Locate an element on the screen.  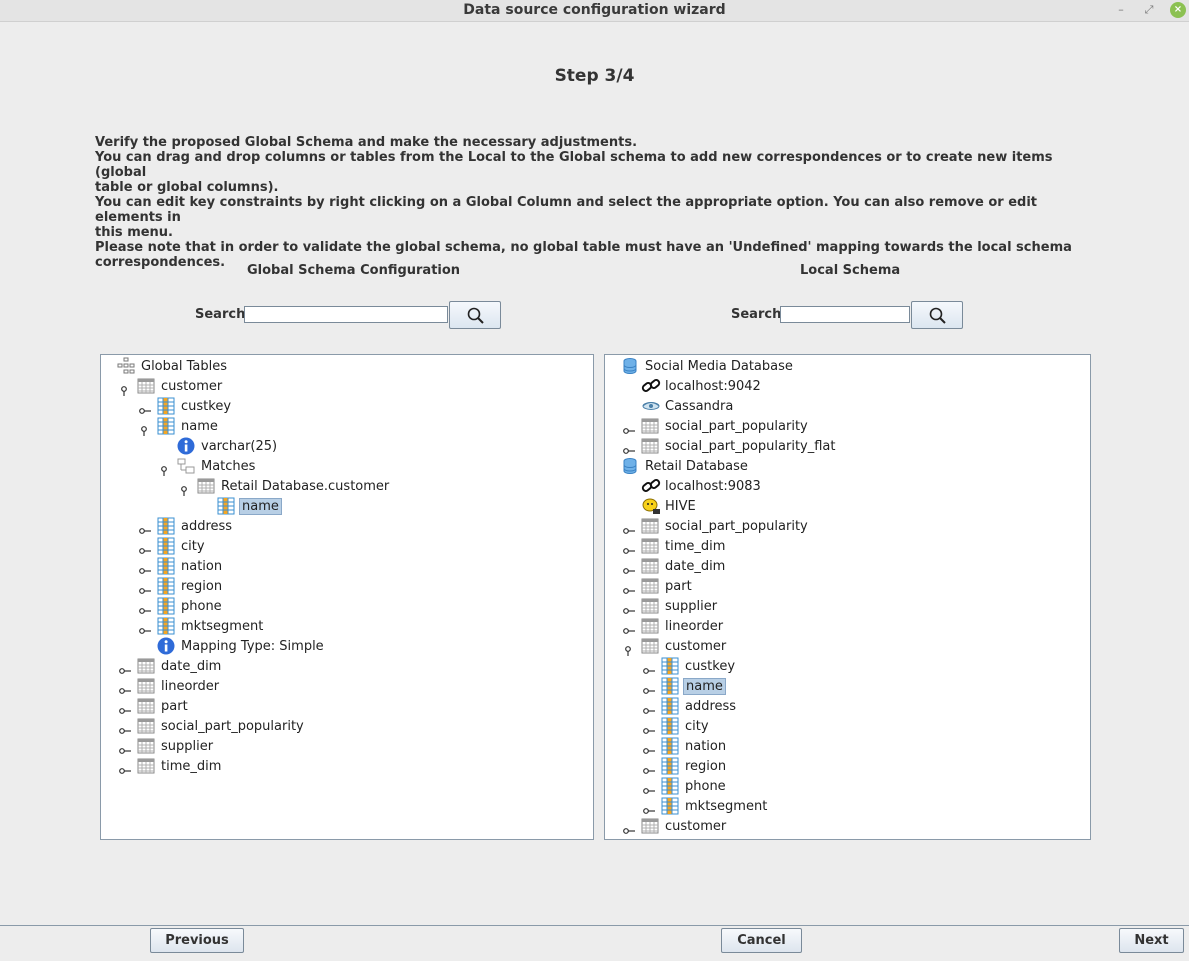
tree-node-label: nation is located at coordinates (706, 746).